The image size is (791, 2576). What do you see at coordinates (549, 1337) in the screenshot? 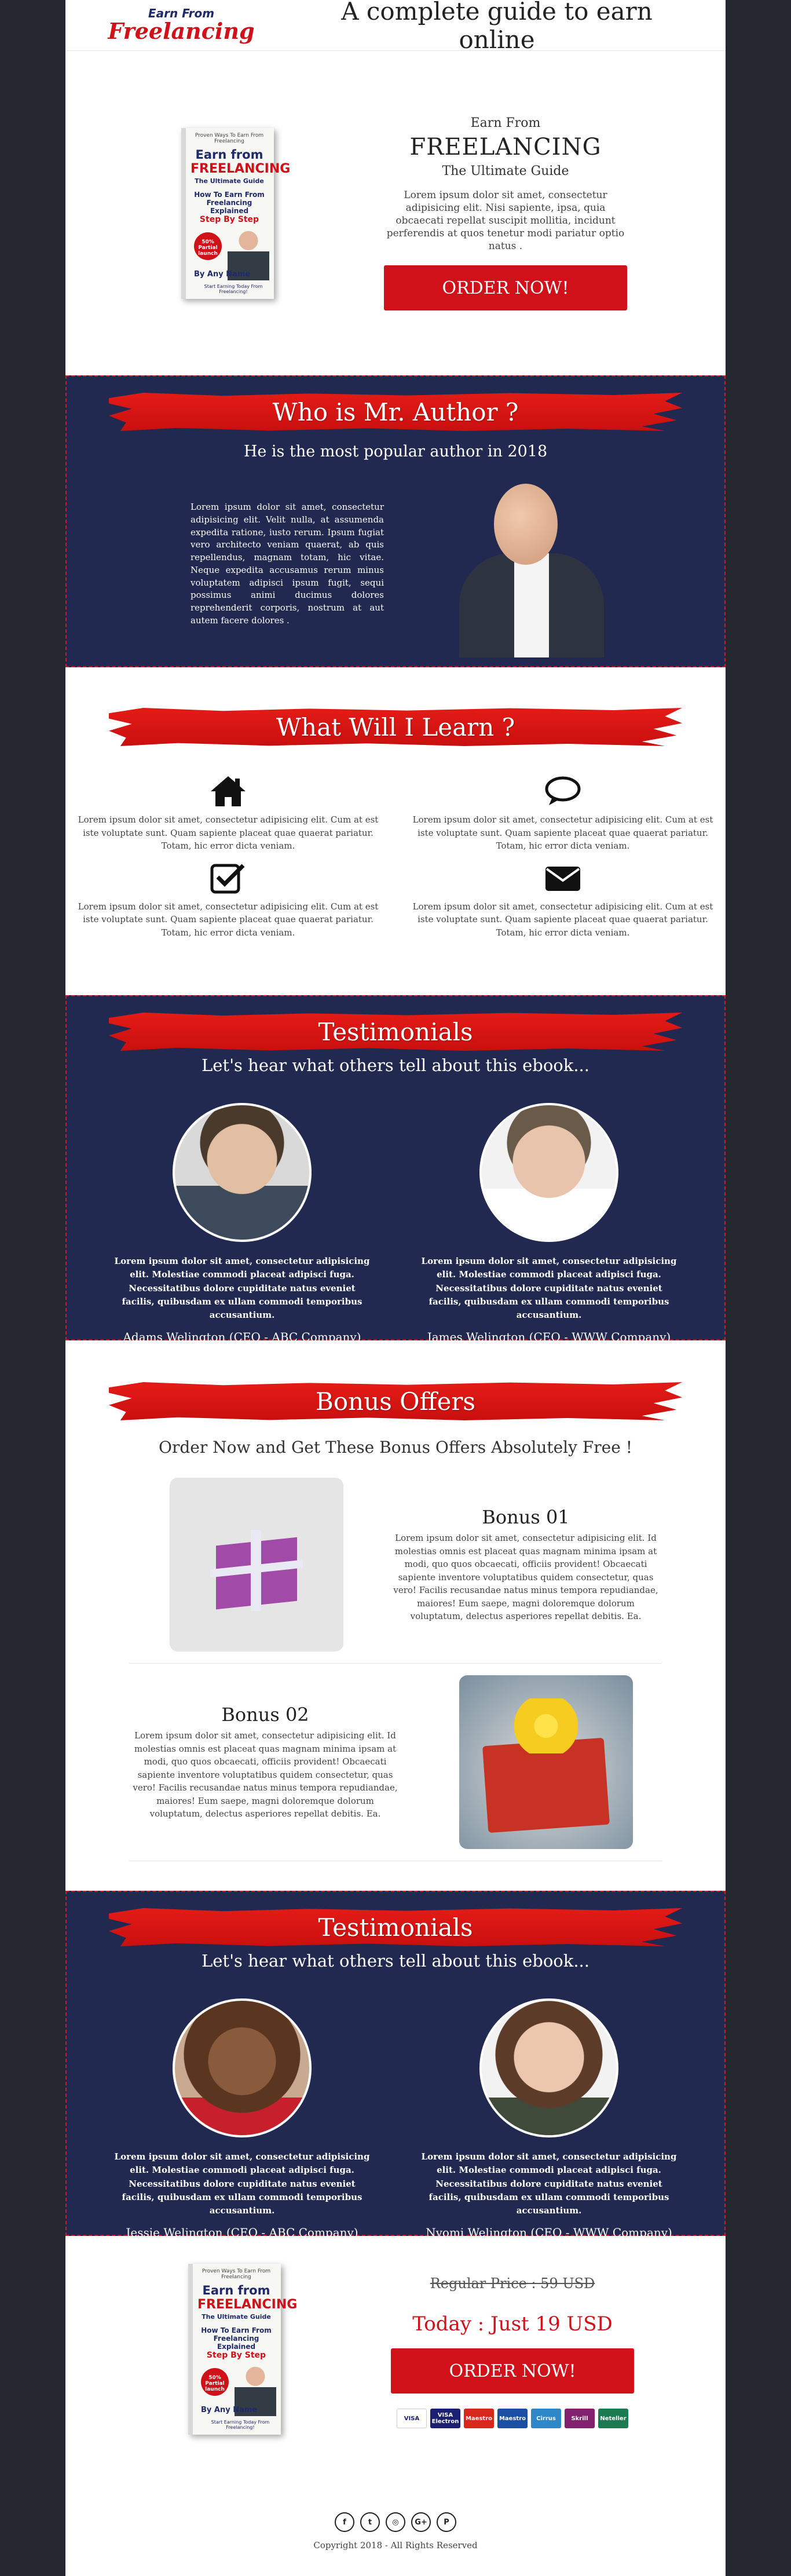
I see `testimonial-name: James Welington (CEO - WWW Company)` at bounding box center [549, 1337].